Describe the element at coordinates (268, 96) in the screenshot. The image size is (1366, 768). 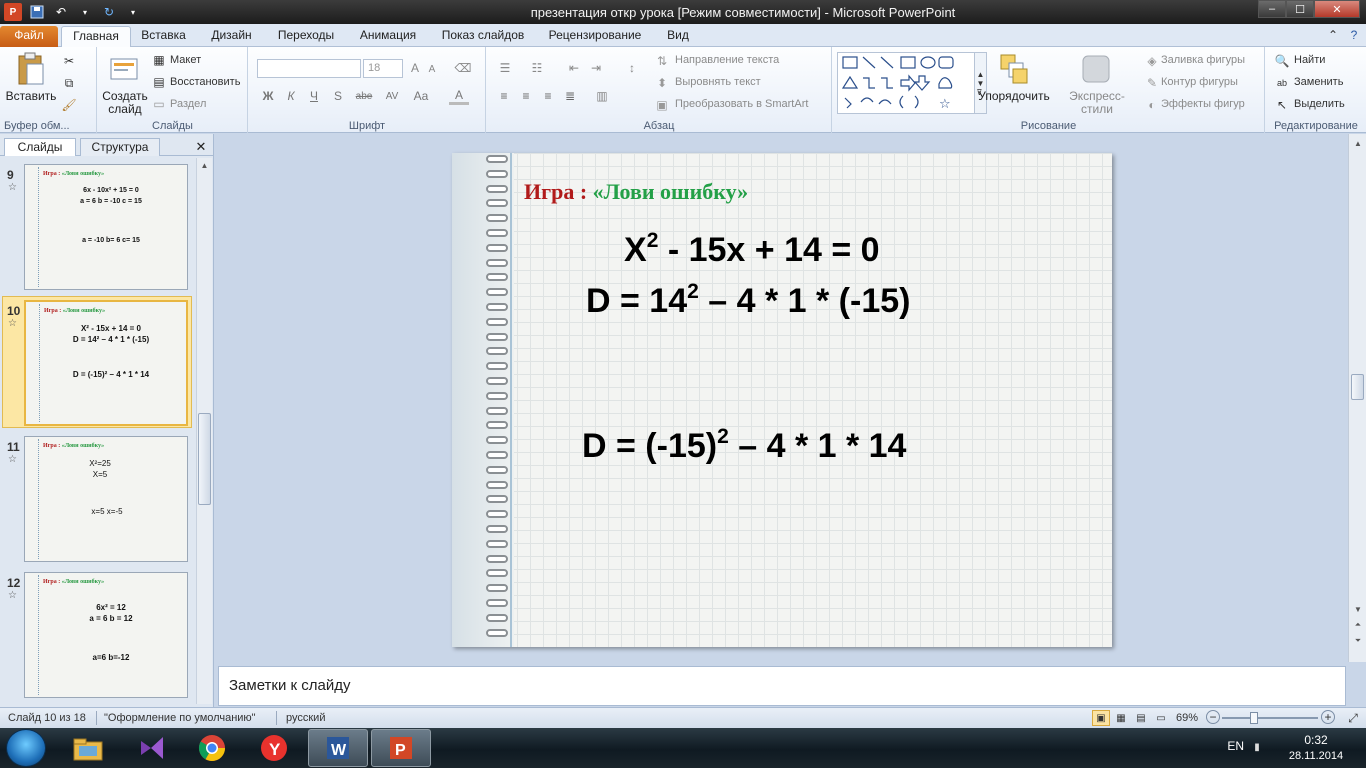
I see `bold-button: Ж` at that location.